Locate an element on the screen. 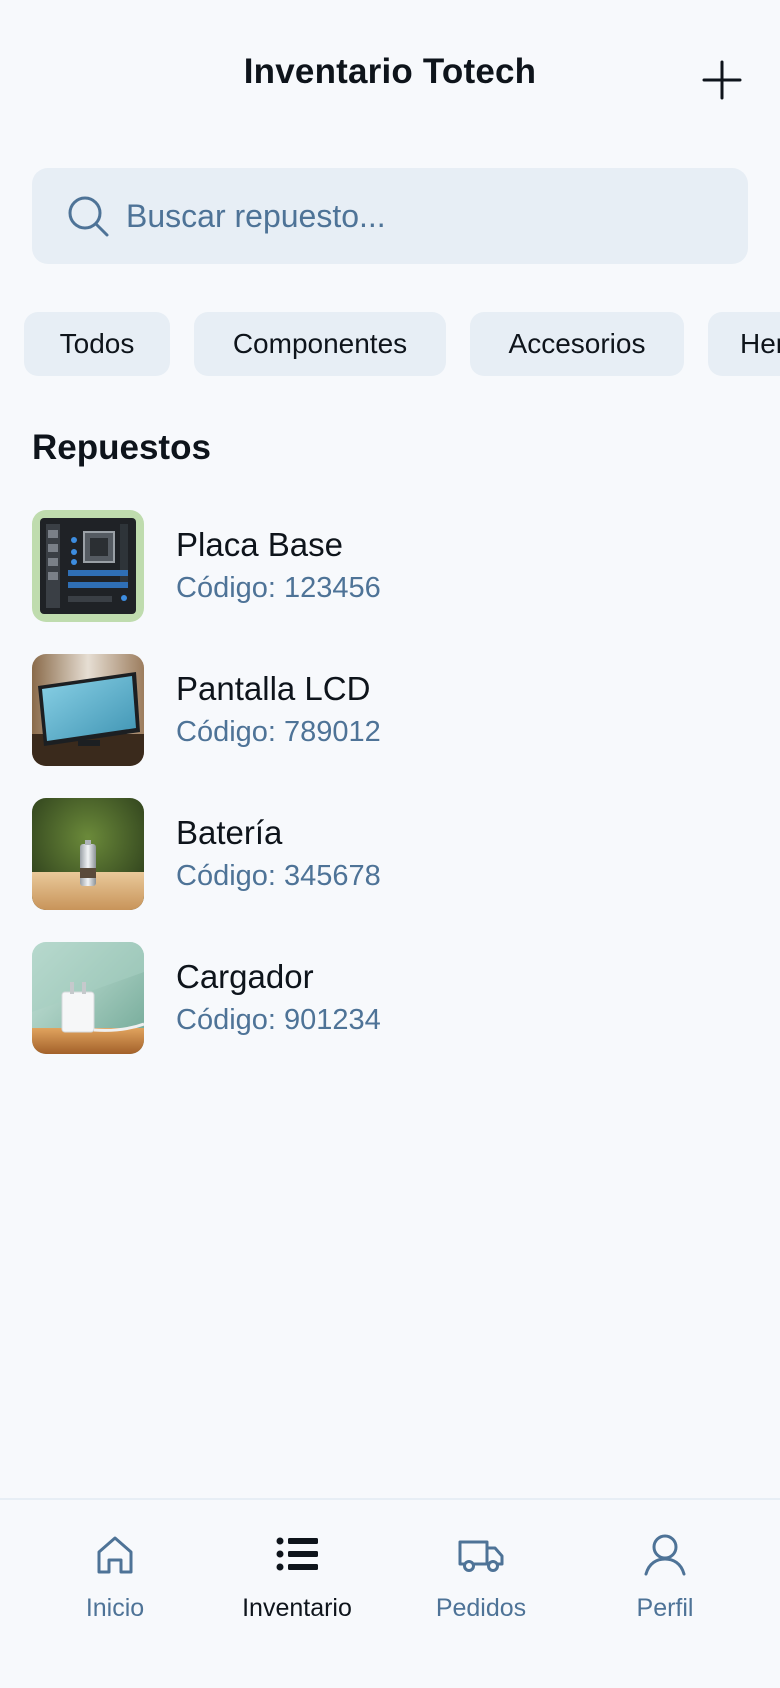 This screenshot has height=1688, width=780. search-bar is located at coordinates (390, 216).